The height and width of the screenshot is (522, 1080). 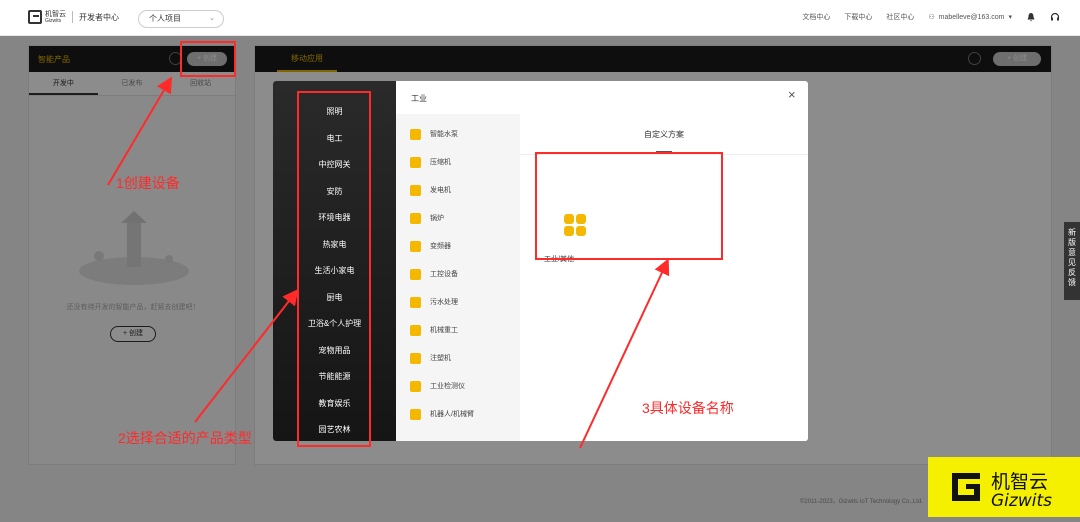 What do you see at coordinates (148, 183) in the screenshot?
I see `annotation-step1: 1创建设备` at bounding box center [148, 183].